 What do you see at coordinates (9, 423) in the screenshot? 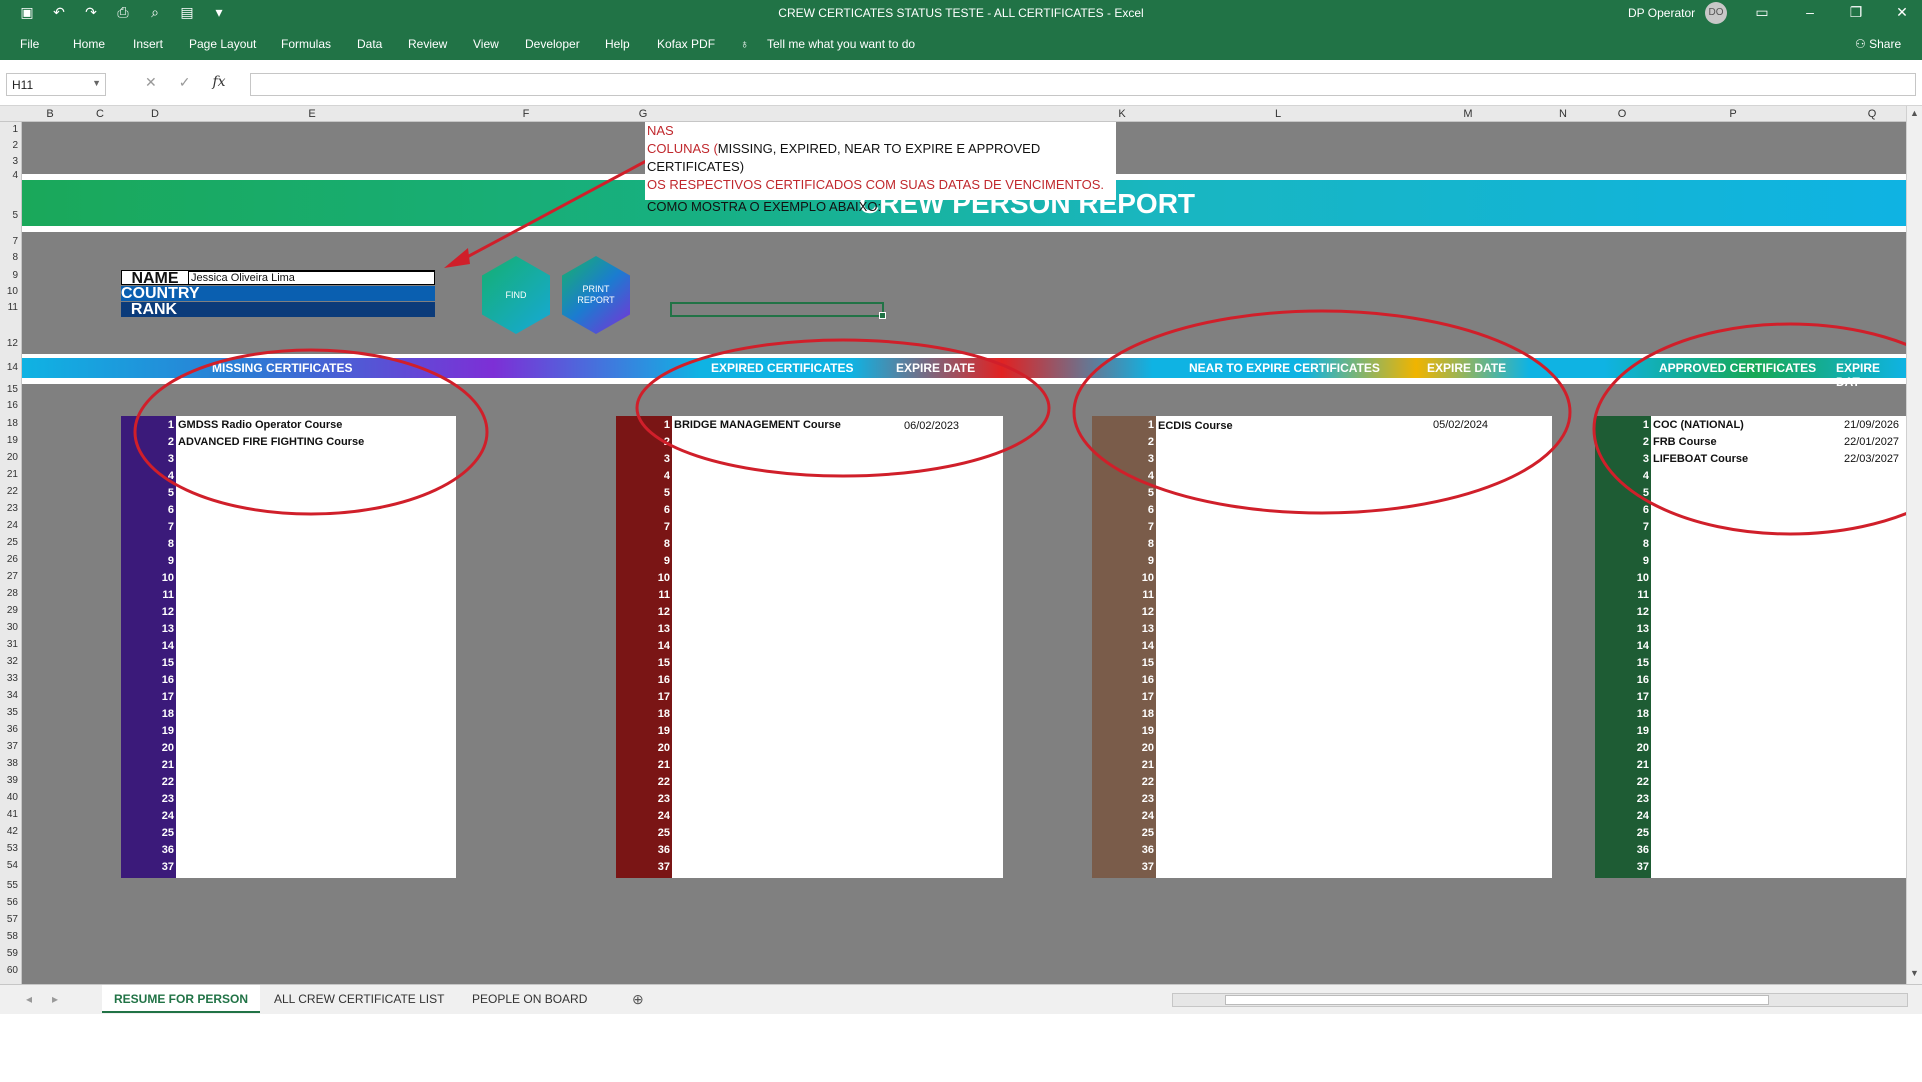
I see `row-header: 18` at bounding box center [9, 423].